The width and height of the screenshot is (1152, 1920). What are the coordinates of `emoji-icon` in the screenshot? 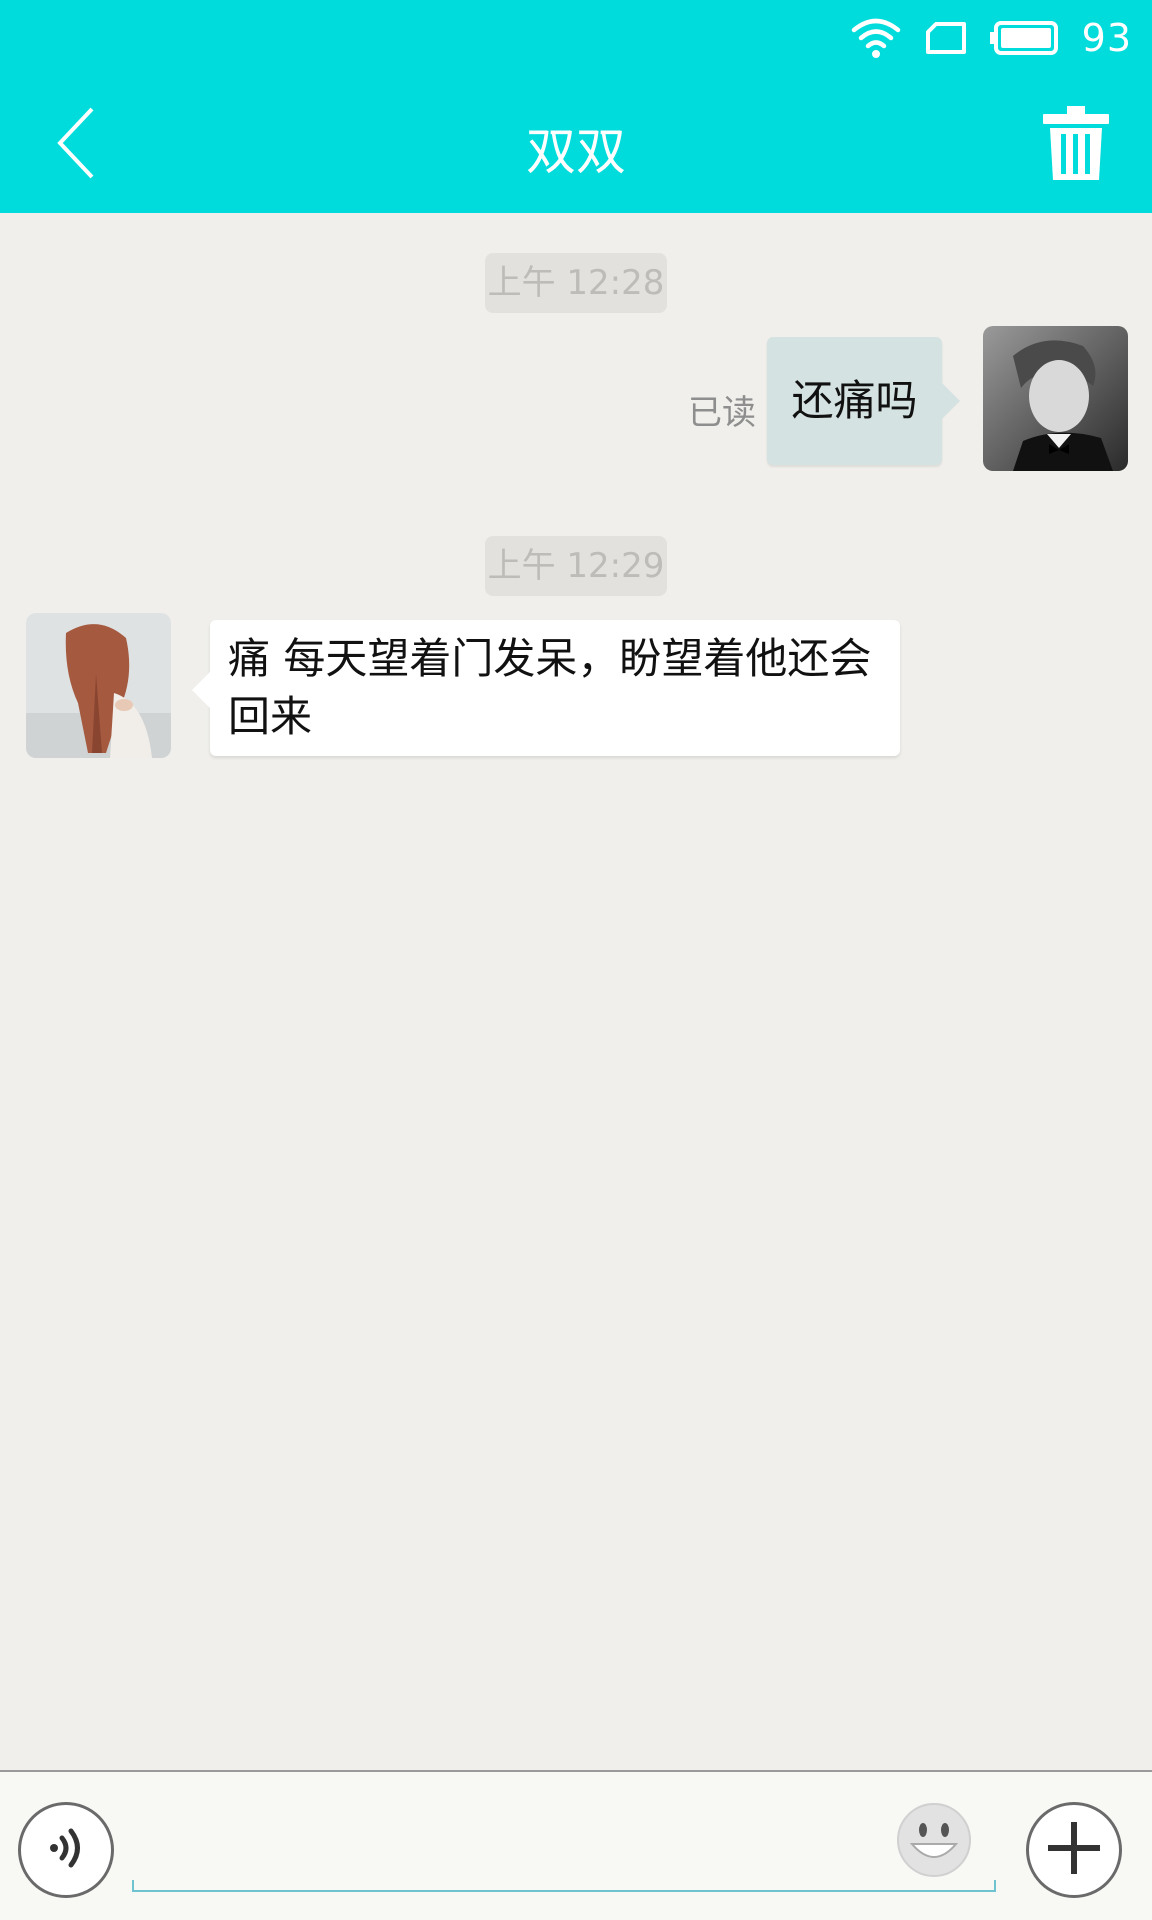 It's located at (934, 1842).